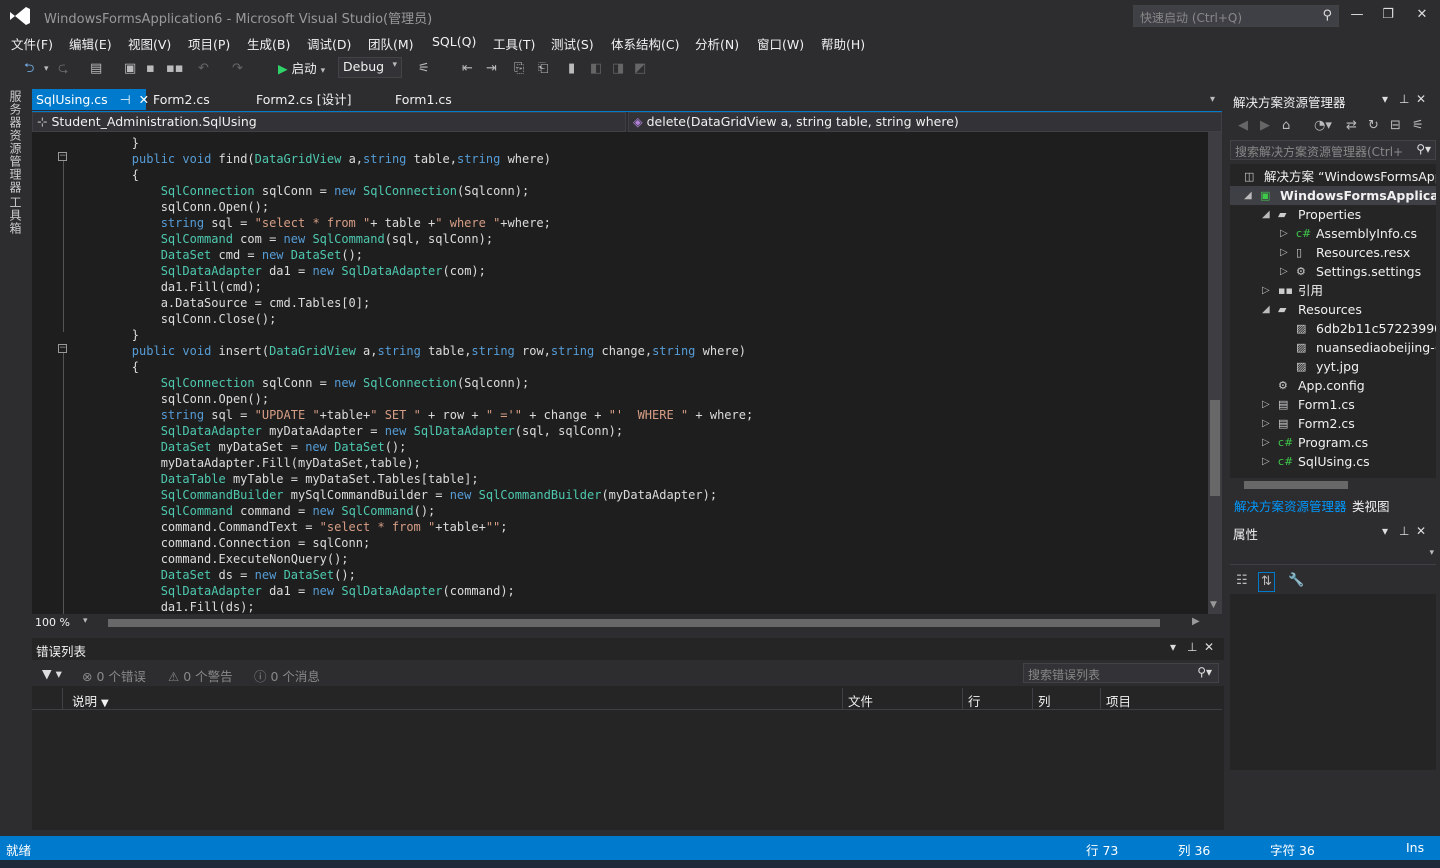  What do you see at coordinates (287, 675) in the screenshot?
I see `messages-toggle: ⓘ 0 个消息` at bounding box center [287, 675].